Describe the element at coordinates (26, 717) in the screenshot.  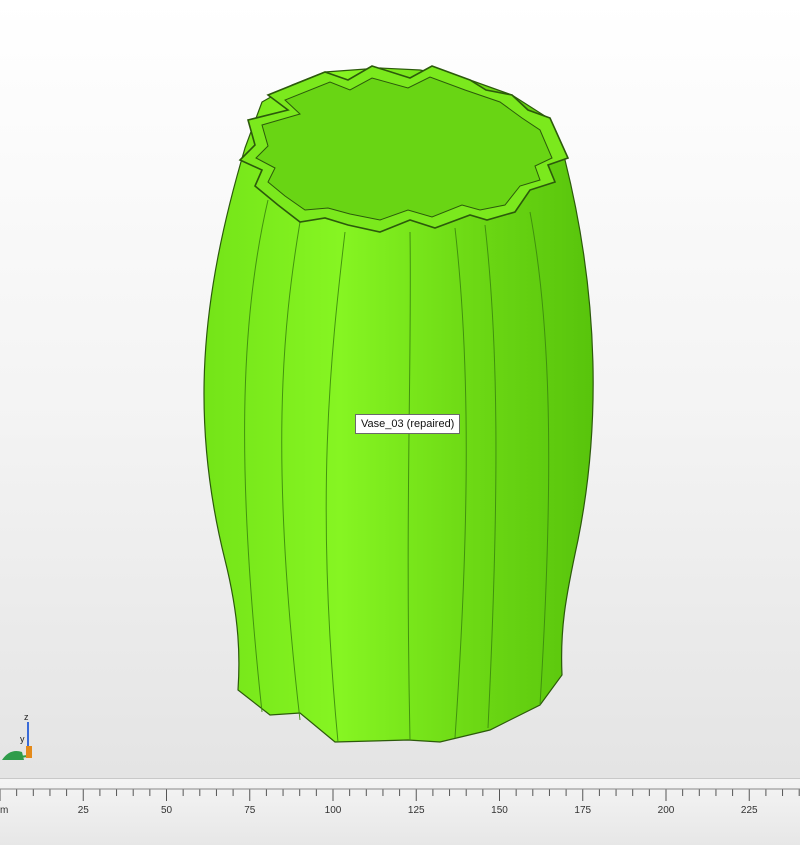
I see `z-axis-label: z` at that location.